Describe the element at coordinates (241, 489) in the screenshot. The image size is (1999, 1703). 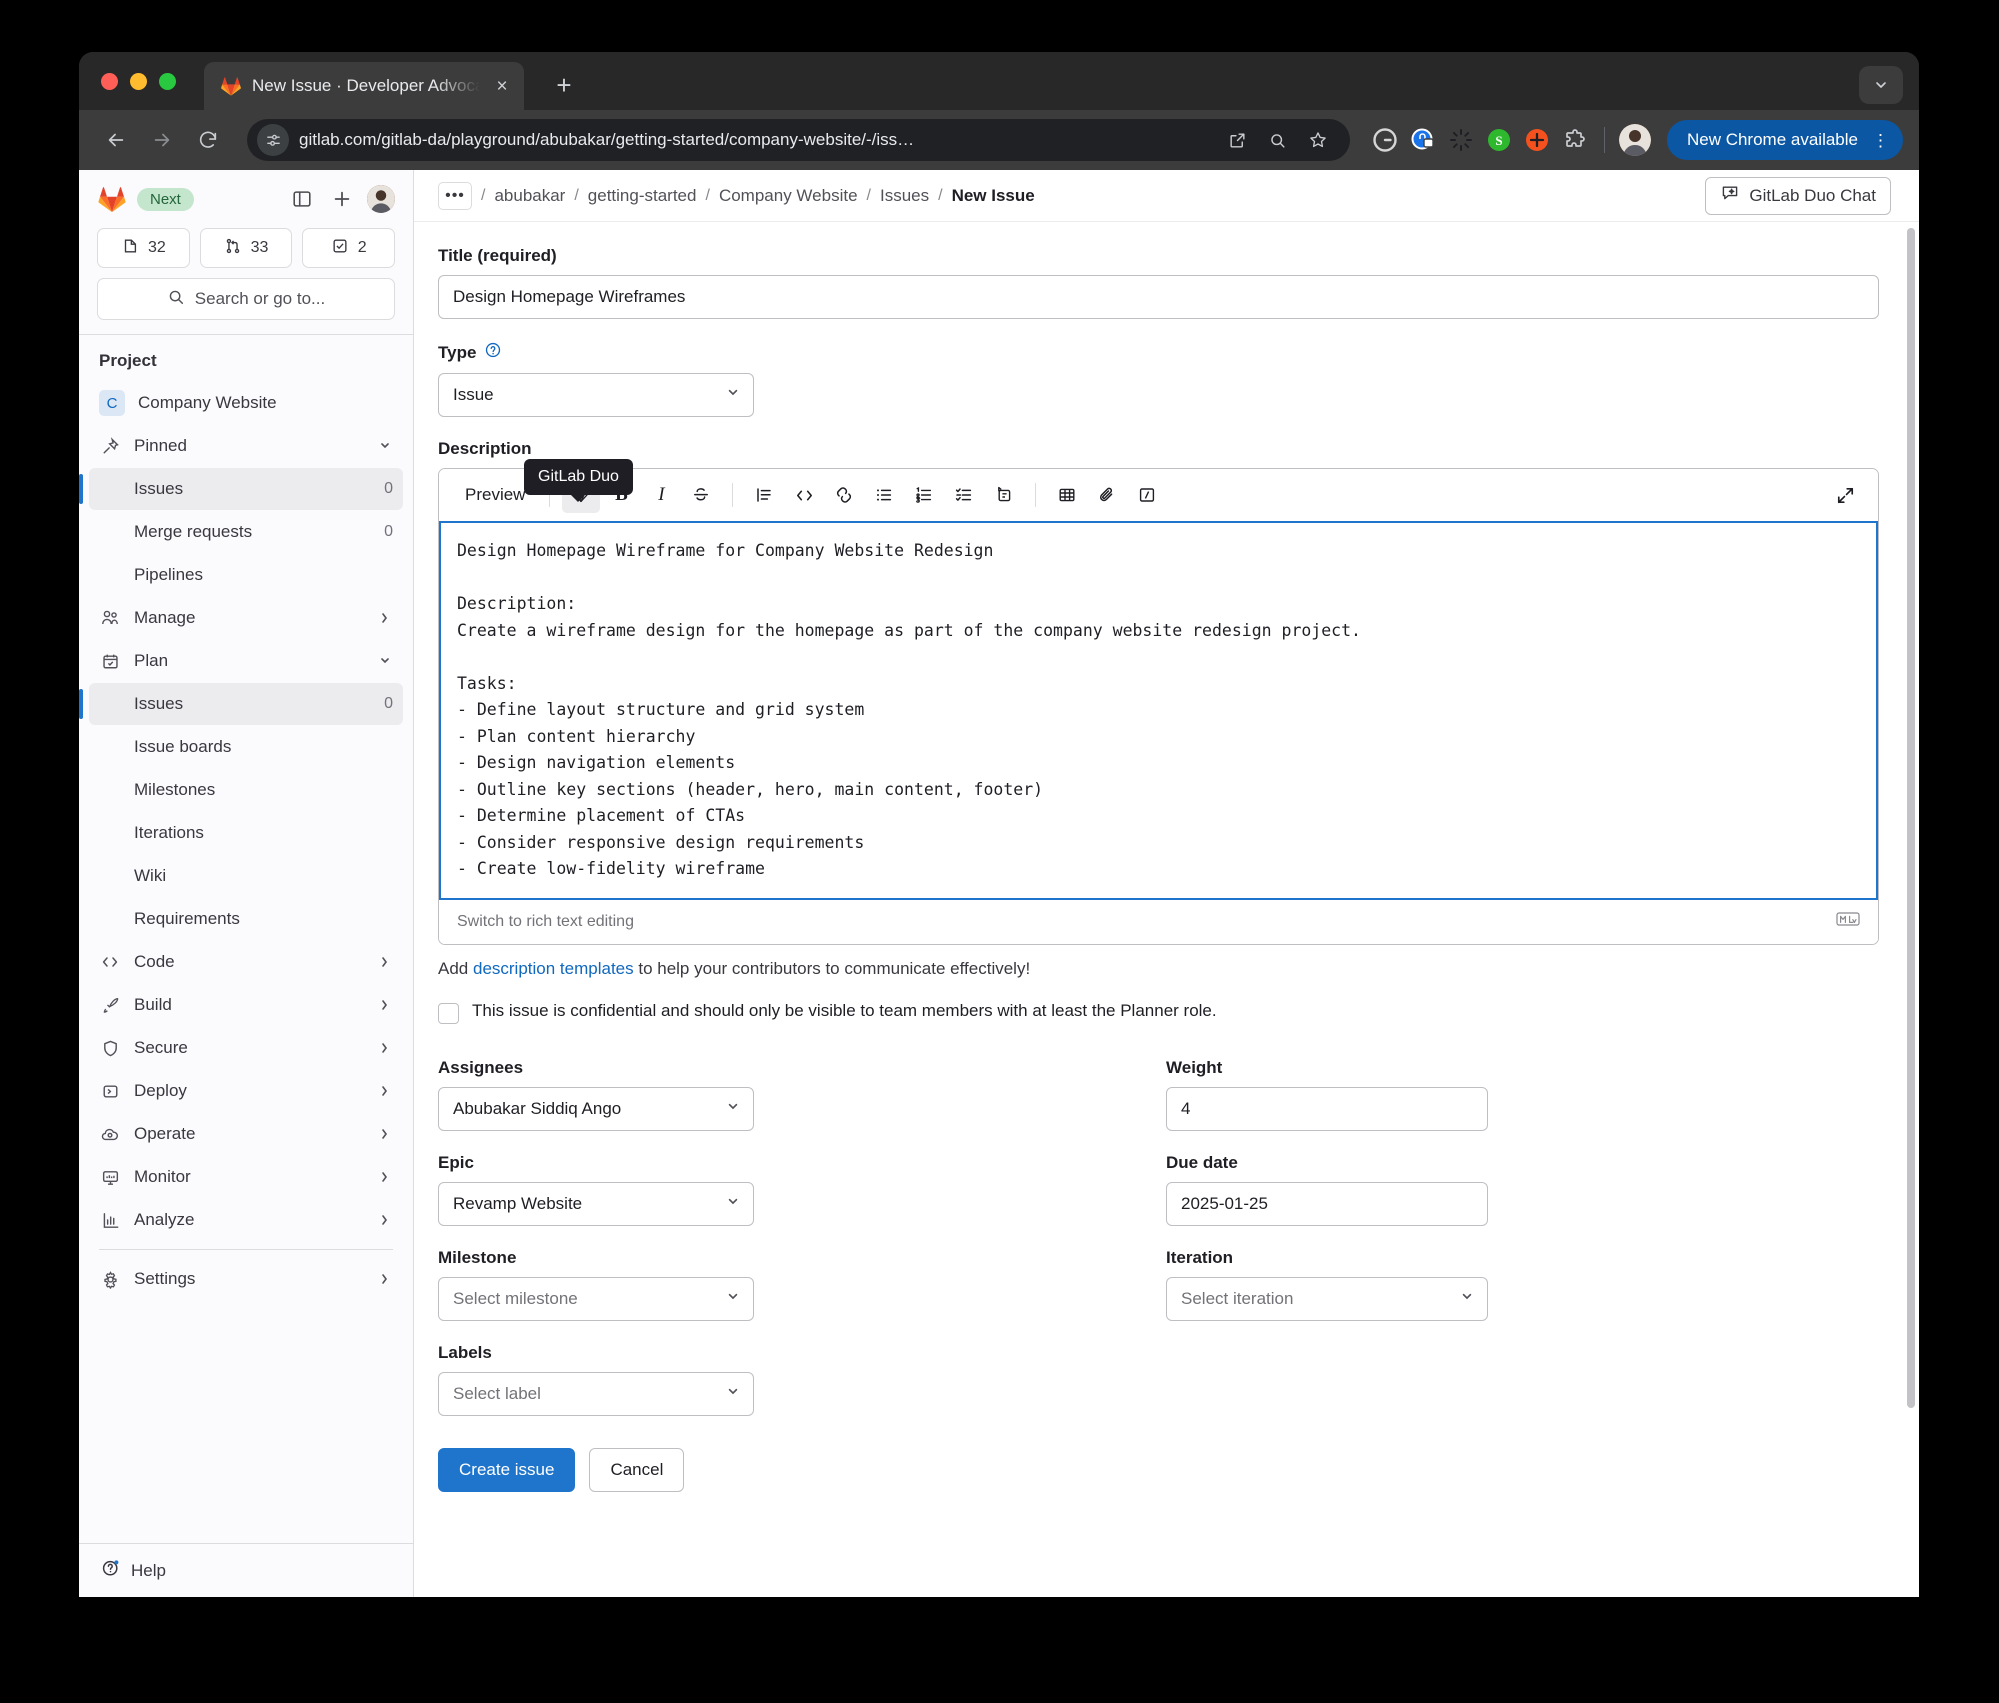
I see `sidebar-item-pinned-issues: Issues 0` at that location.